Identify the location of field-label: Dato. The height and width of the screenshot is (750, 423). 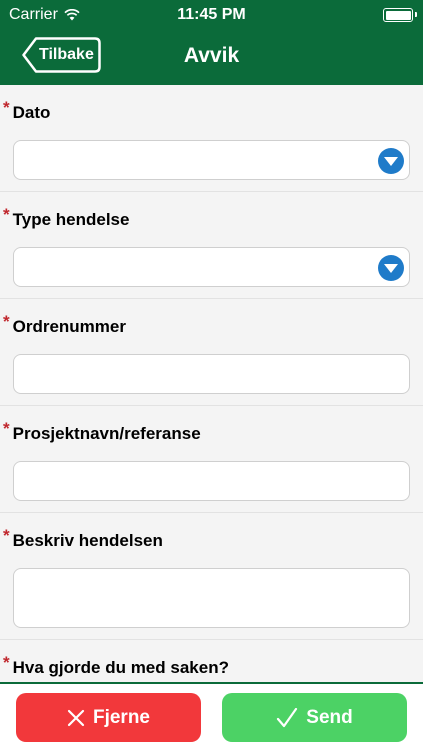
(31, 112).